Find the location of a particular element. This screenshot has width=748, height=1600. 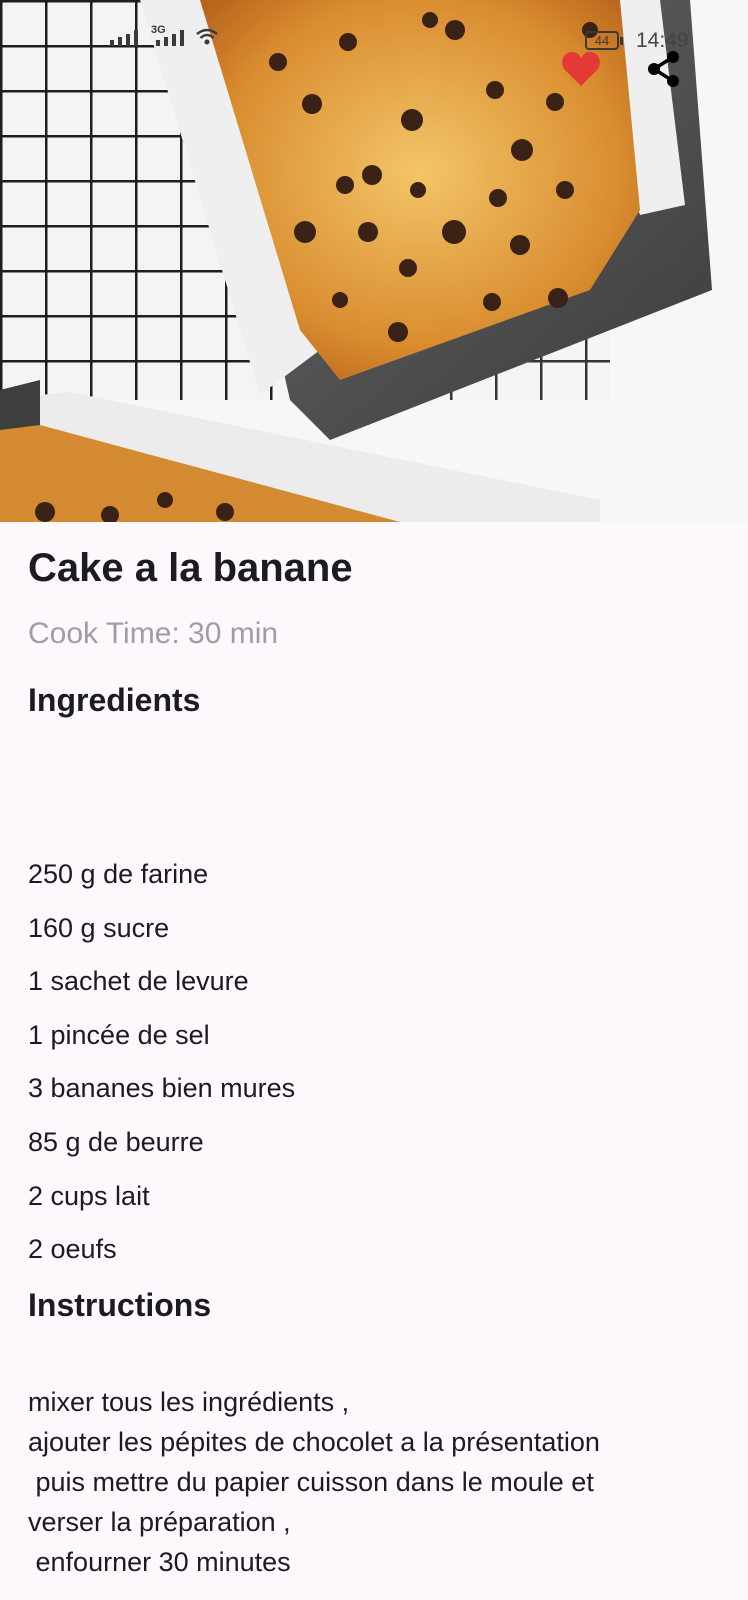

share-button is located at coordinates (664, 69).